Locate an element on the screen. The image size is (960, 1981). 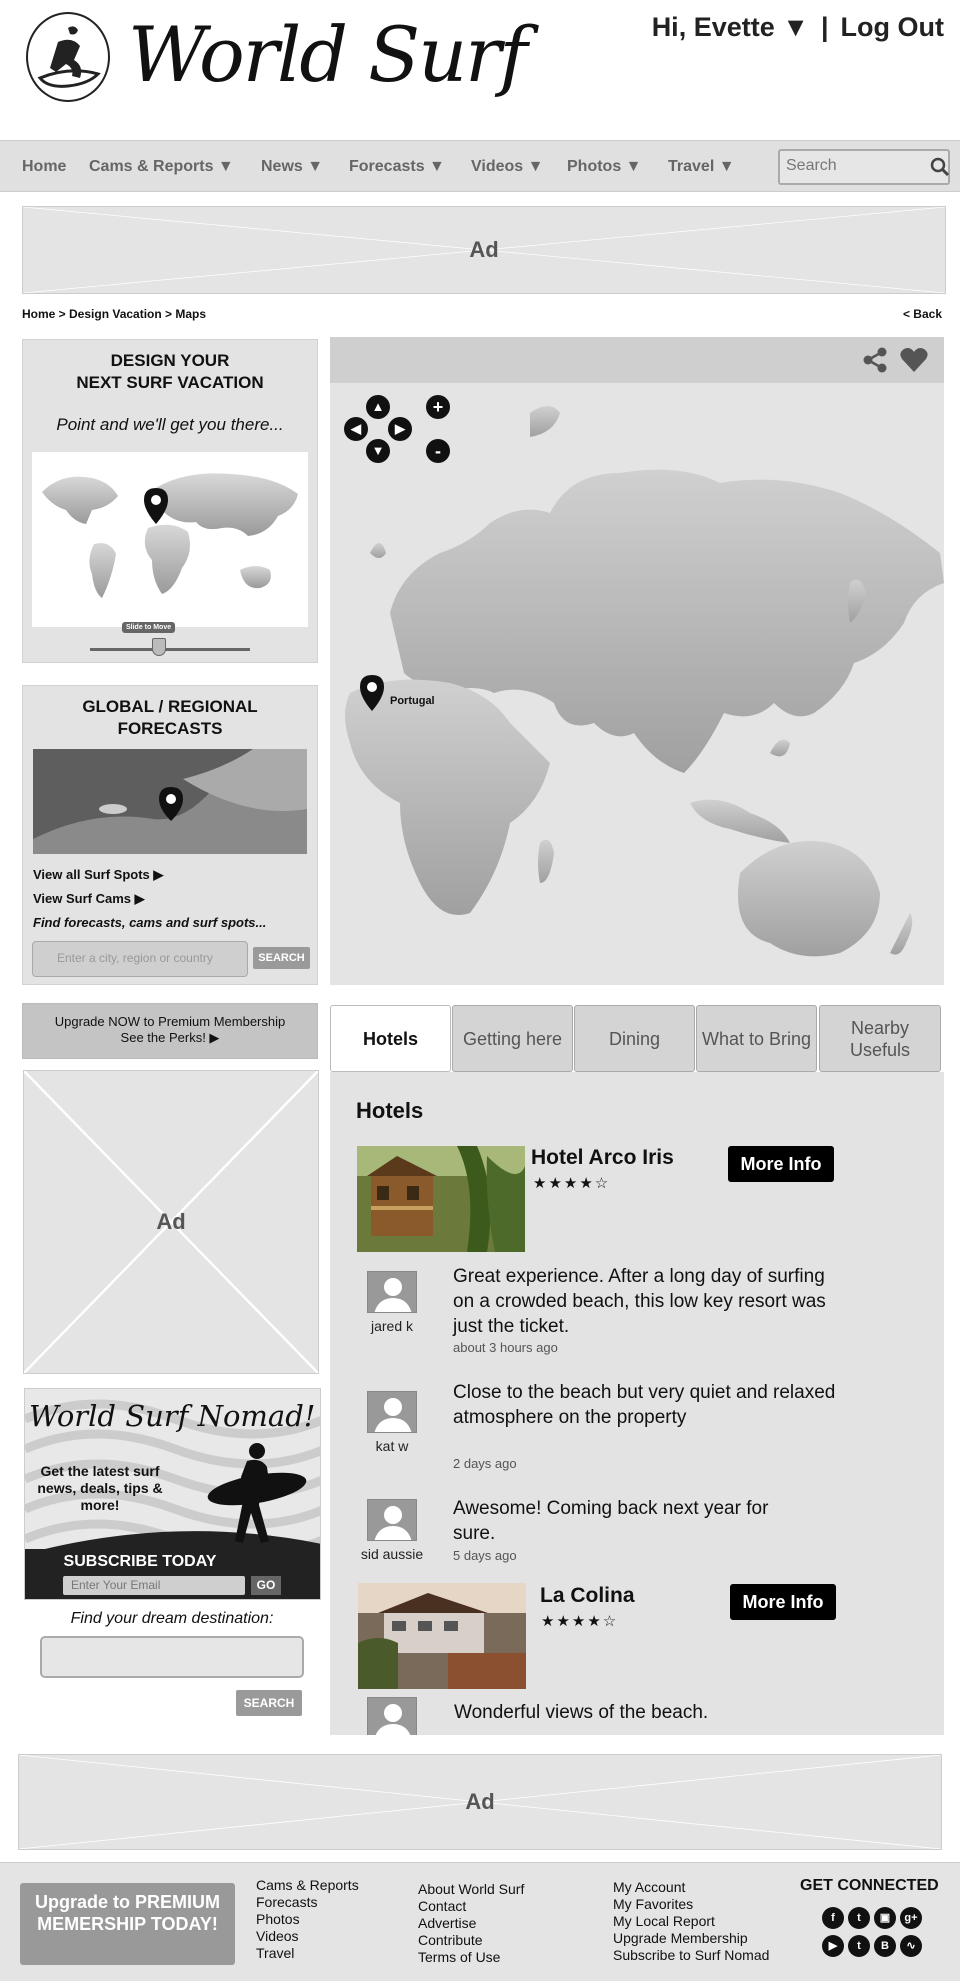
side-ad: Ad is located at coordinates (171, 1222).